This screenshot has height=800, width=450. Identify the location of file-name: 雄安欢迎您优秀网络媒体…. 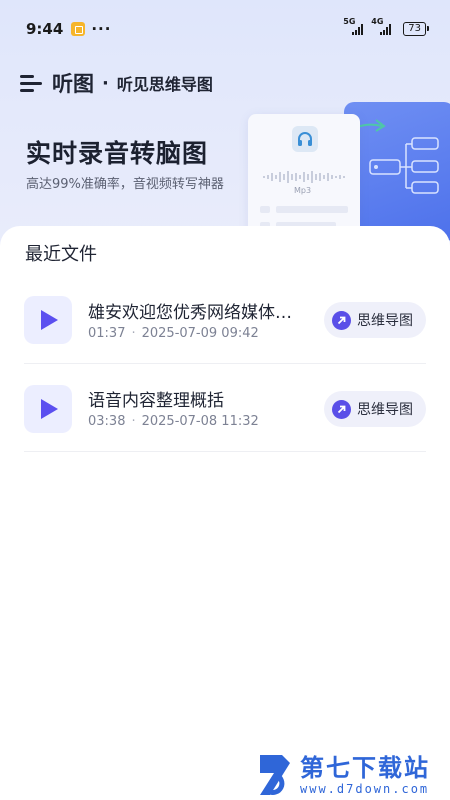
(190, 313).